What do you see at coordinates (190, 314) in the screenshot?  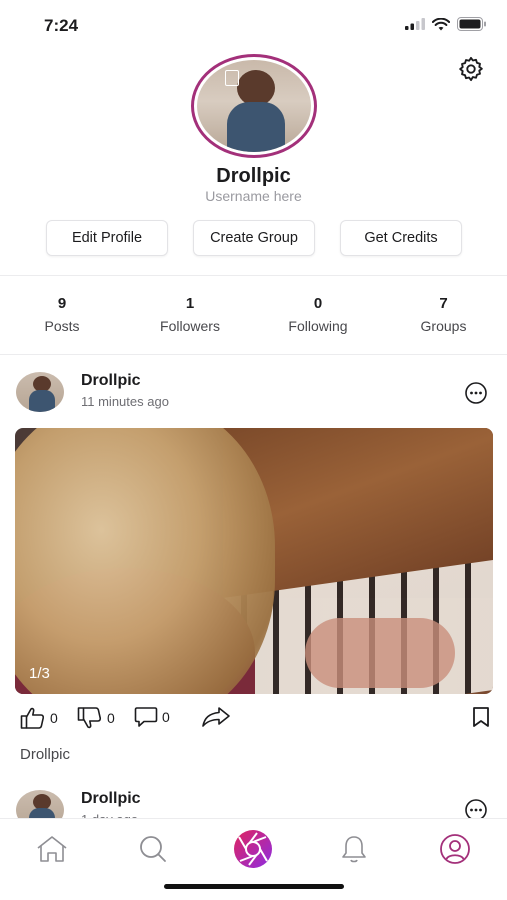 I see `stat-followers: 1 Followers` at bounding box center [190, 314].